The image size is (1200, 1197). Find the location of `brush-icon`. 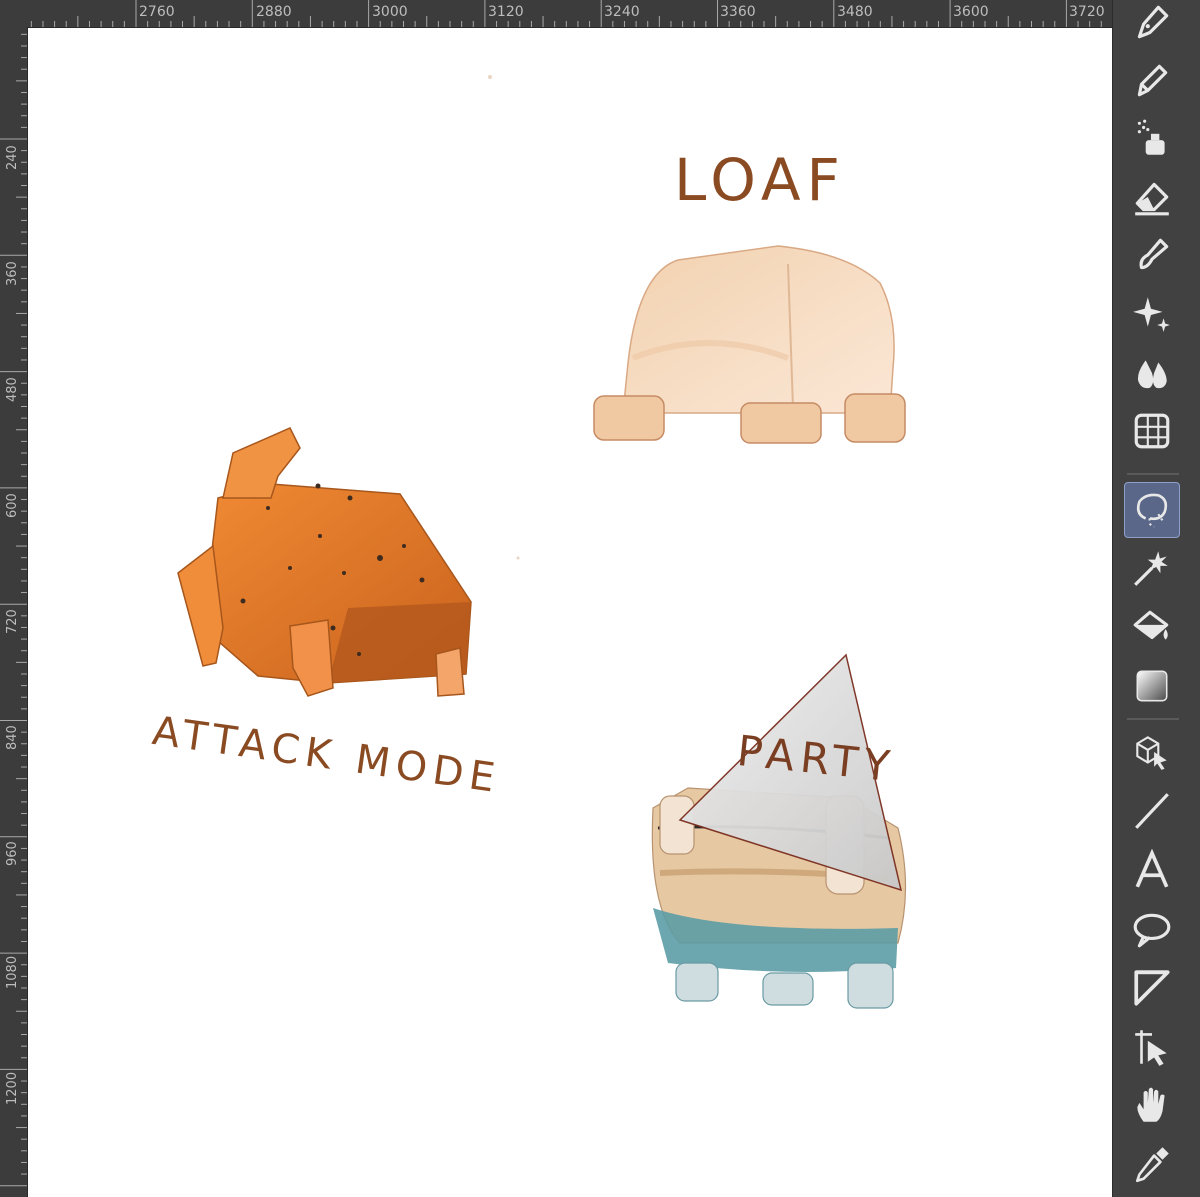

brush-icon is located at coordinates (1154, 254).